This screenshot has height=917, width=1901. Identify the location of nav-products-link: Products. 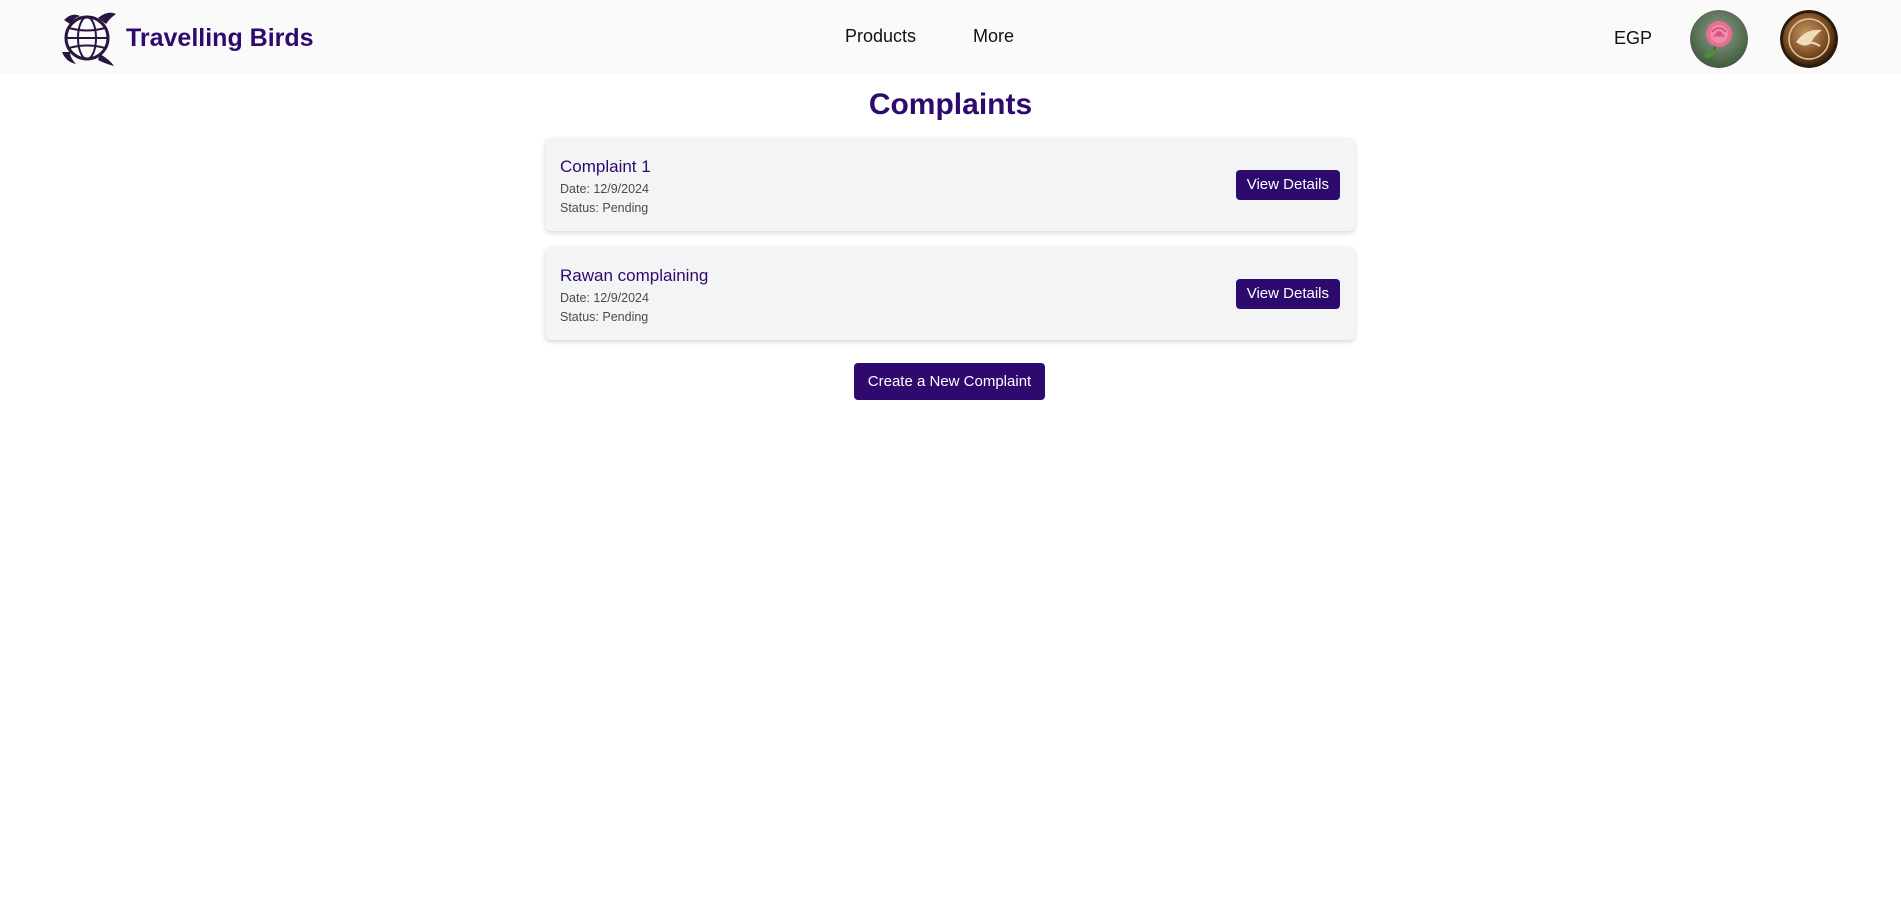
(880, 36).